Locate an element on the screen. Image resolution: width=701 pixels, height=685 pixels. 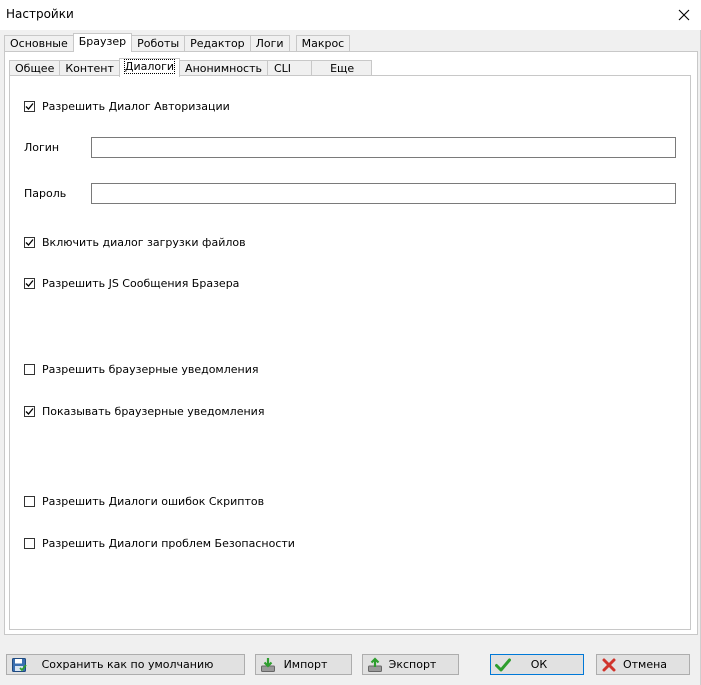
script-errors-checkbox: Разрешить Диалоги ошибок Скриптов is located at coordinates (144, 501).